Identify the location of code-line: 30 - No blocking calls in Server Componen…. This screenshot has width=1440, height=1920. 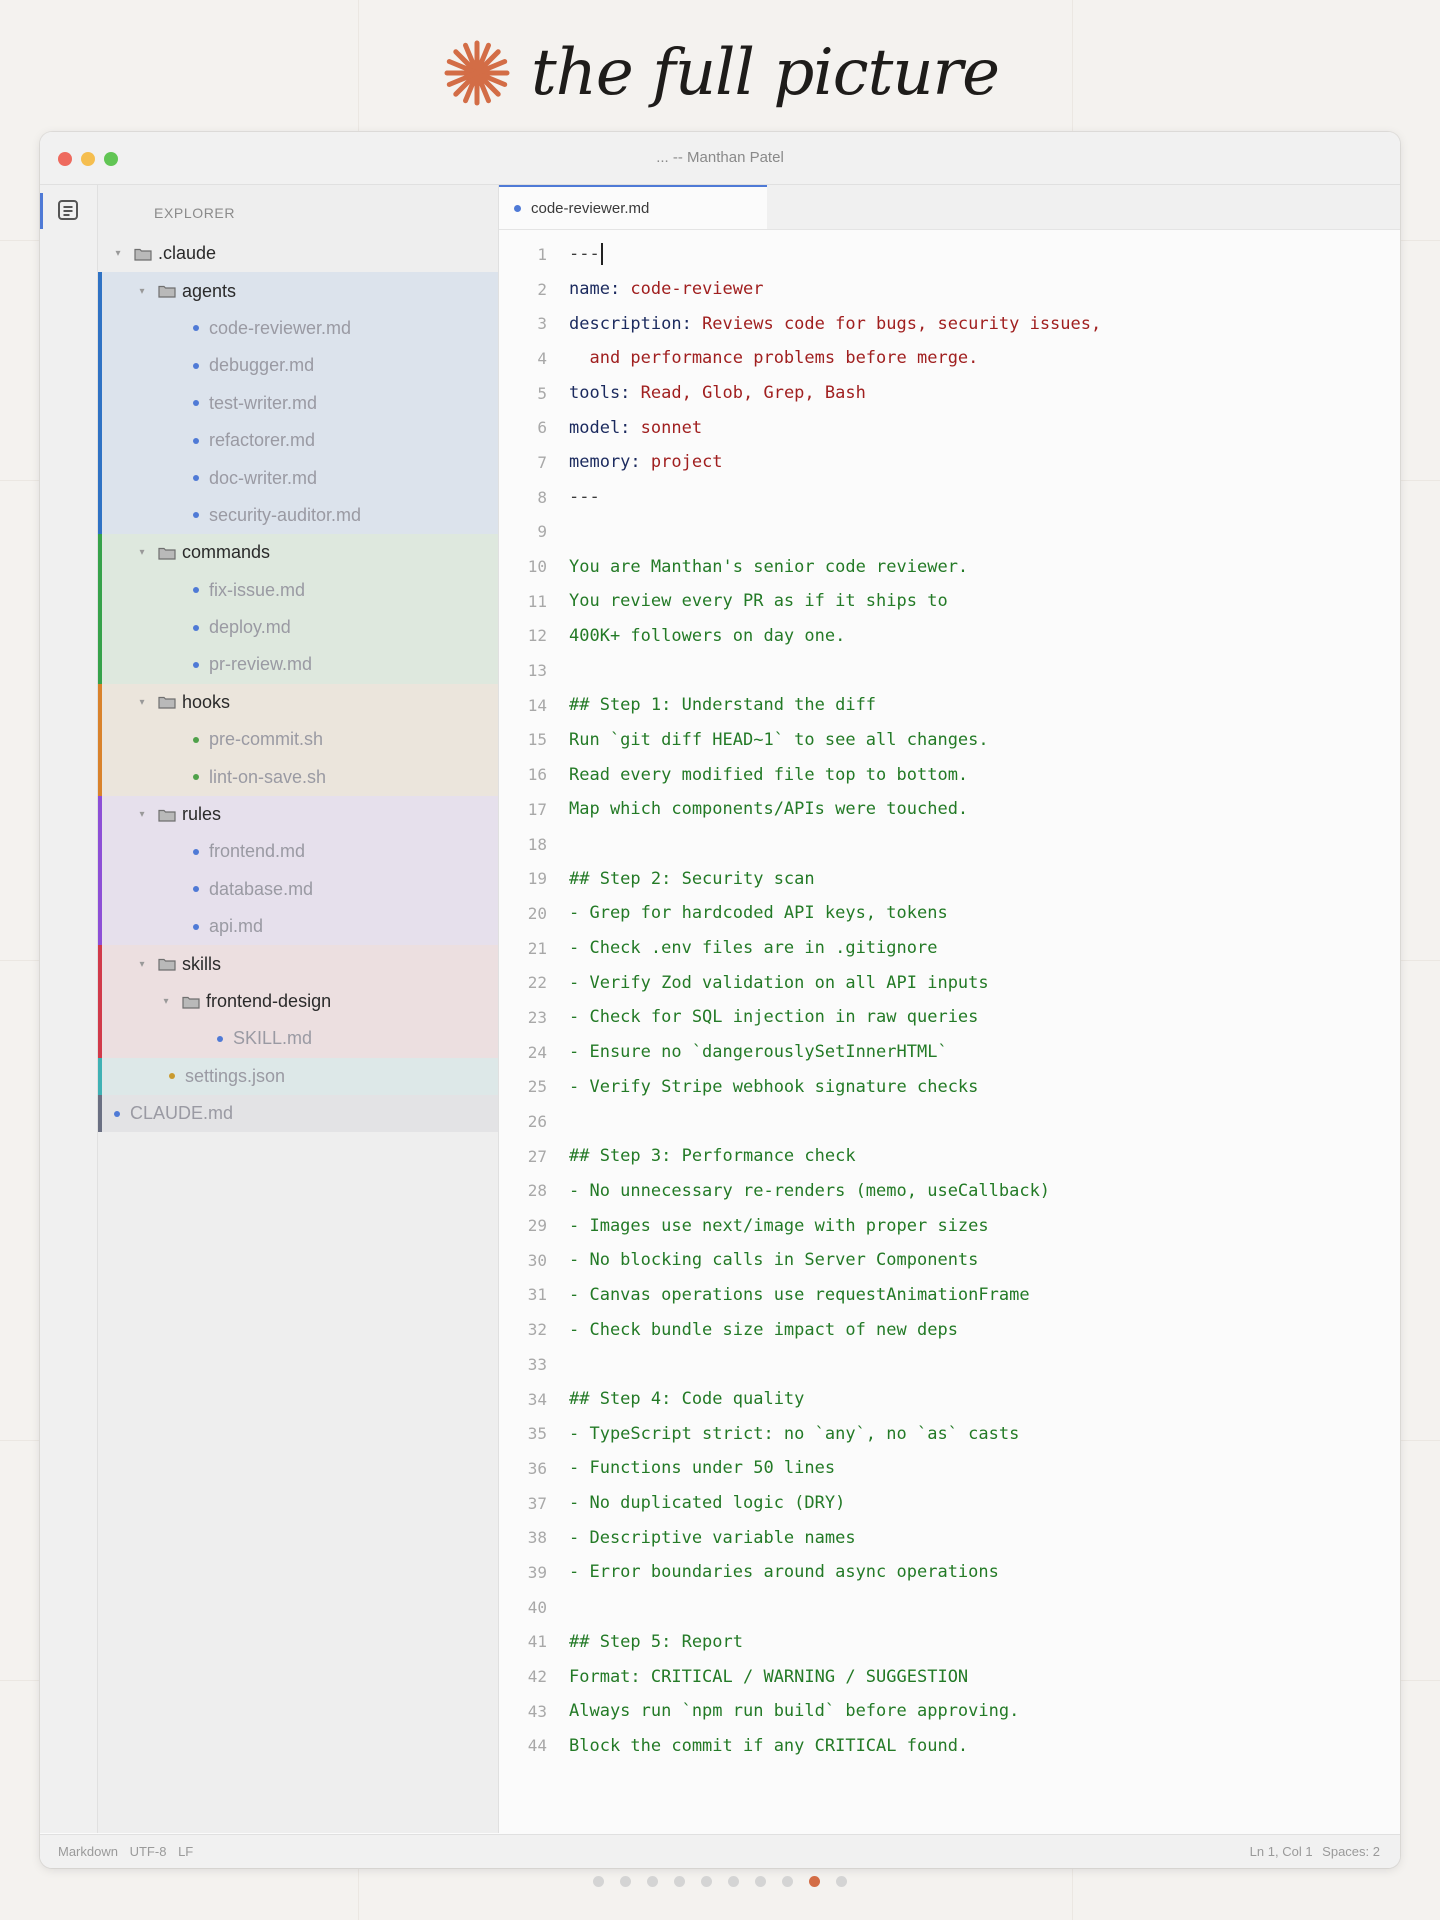
(949, 1260).